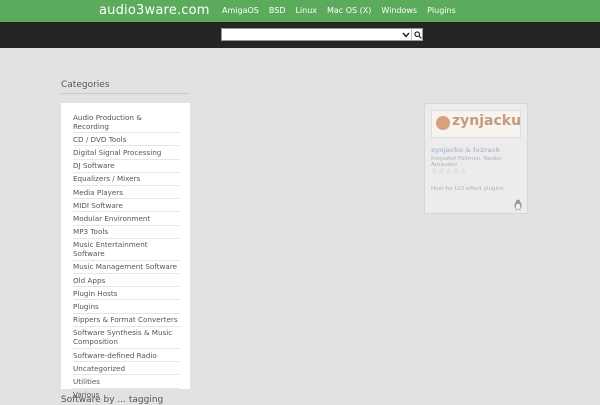  What do you see at coordinates (126, 179) in the screenshot?
I see `category-link: Equalizers / Mixers` at bounding box center [126, 179].